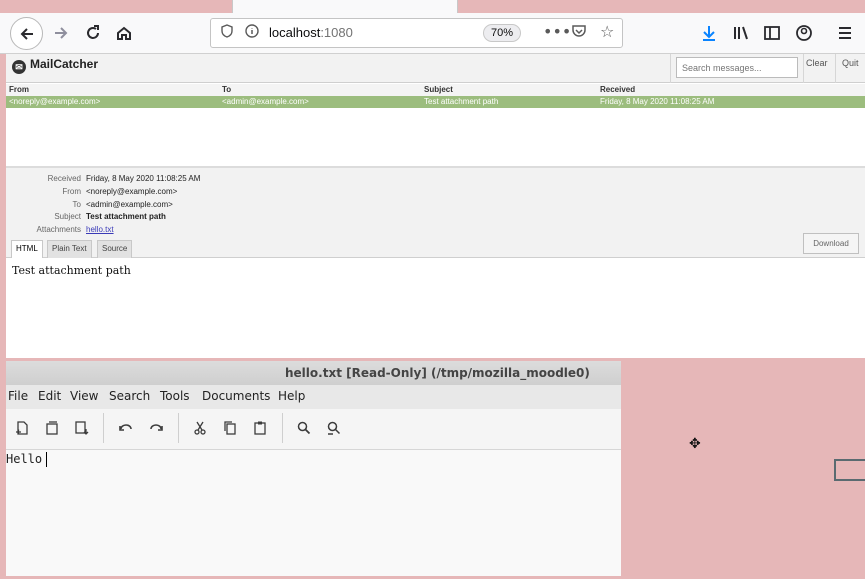  I want to click on forward-button, so click(61, 33).